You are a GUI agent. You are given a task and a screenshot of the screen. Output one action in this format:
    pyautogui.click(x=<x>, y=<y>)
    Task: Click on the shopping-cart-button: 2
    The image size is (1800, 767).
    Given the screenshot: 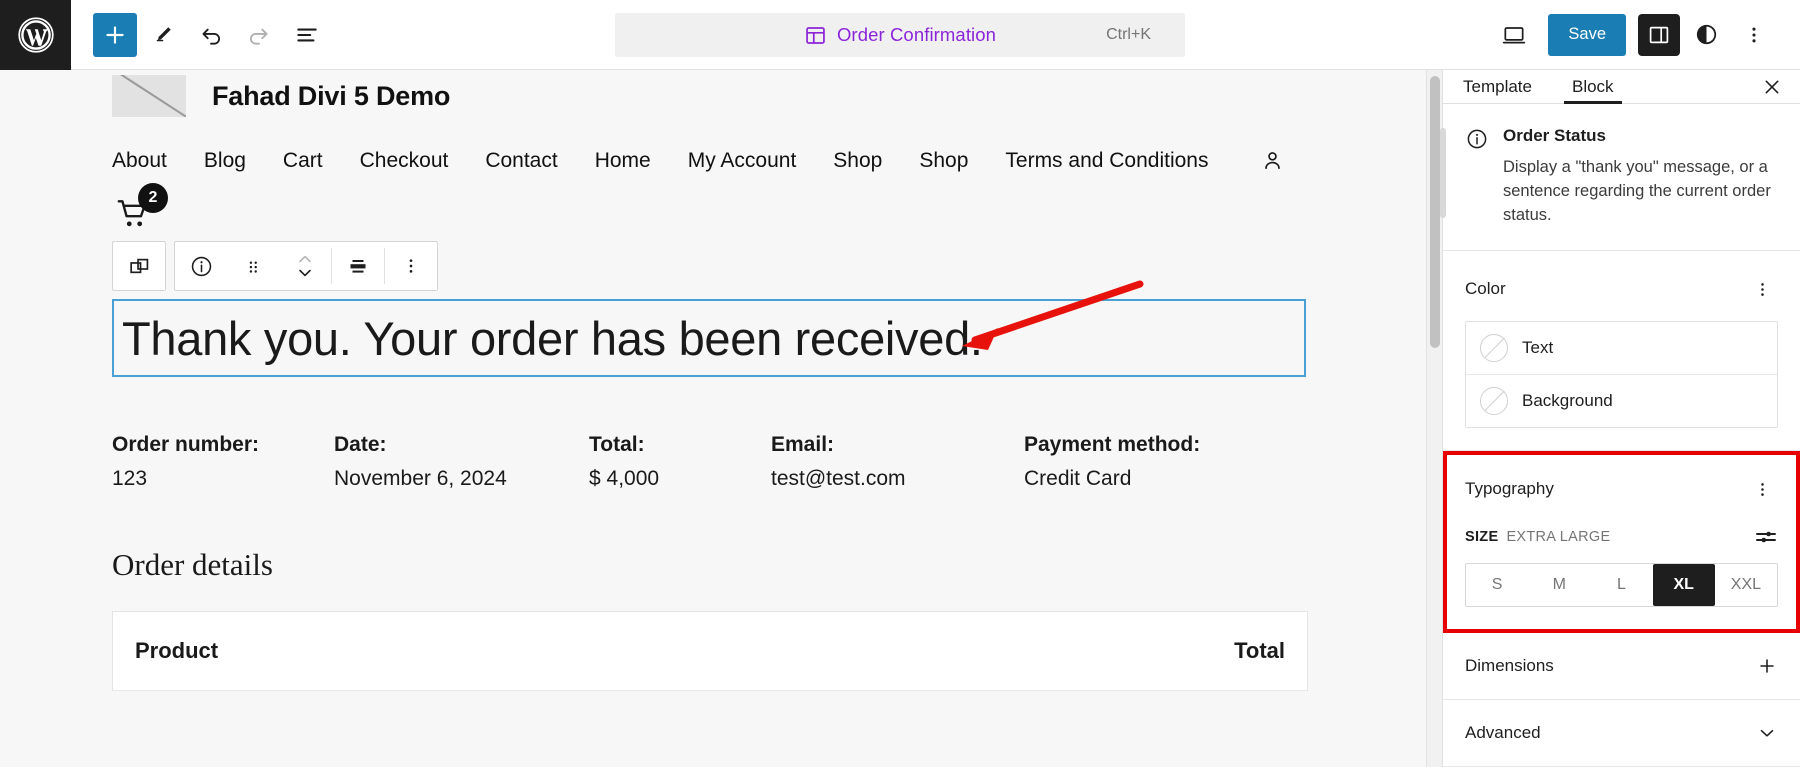 What is the action you would take?
    pyautogui.click(x=140, y=209)
    